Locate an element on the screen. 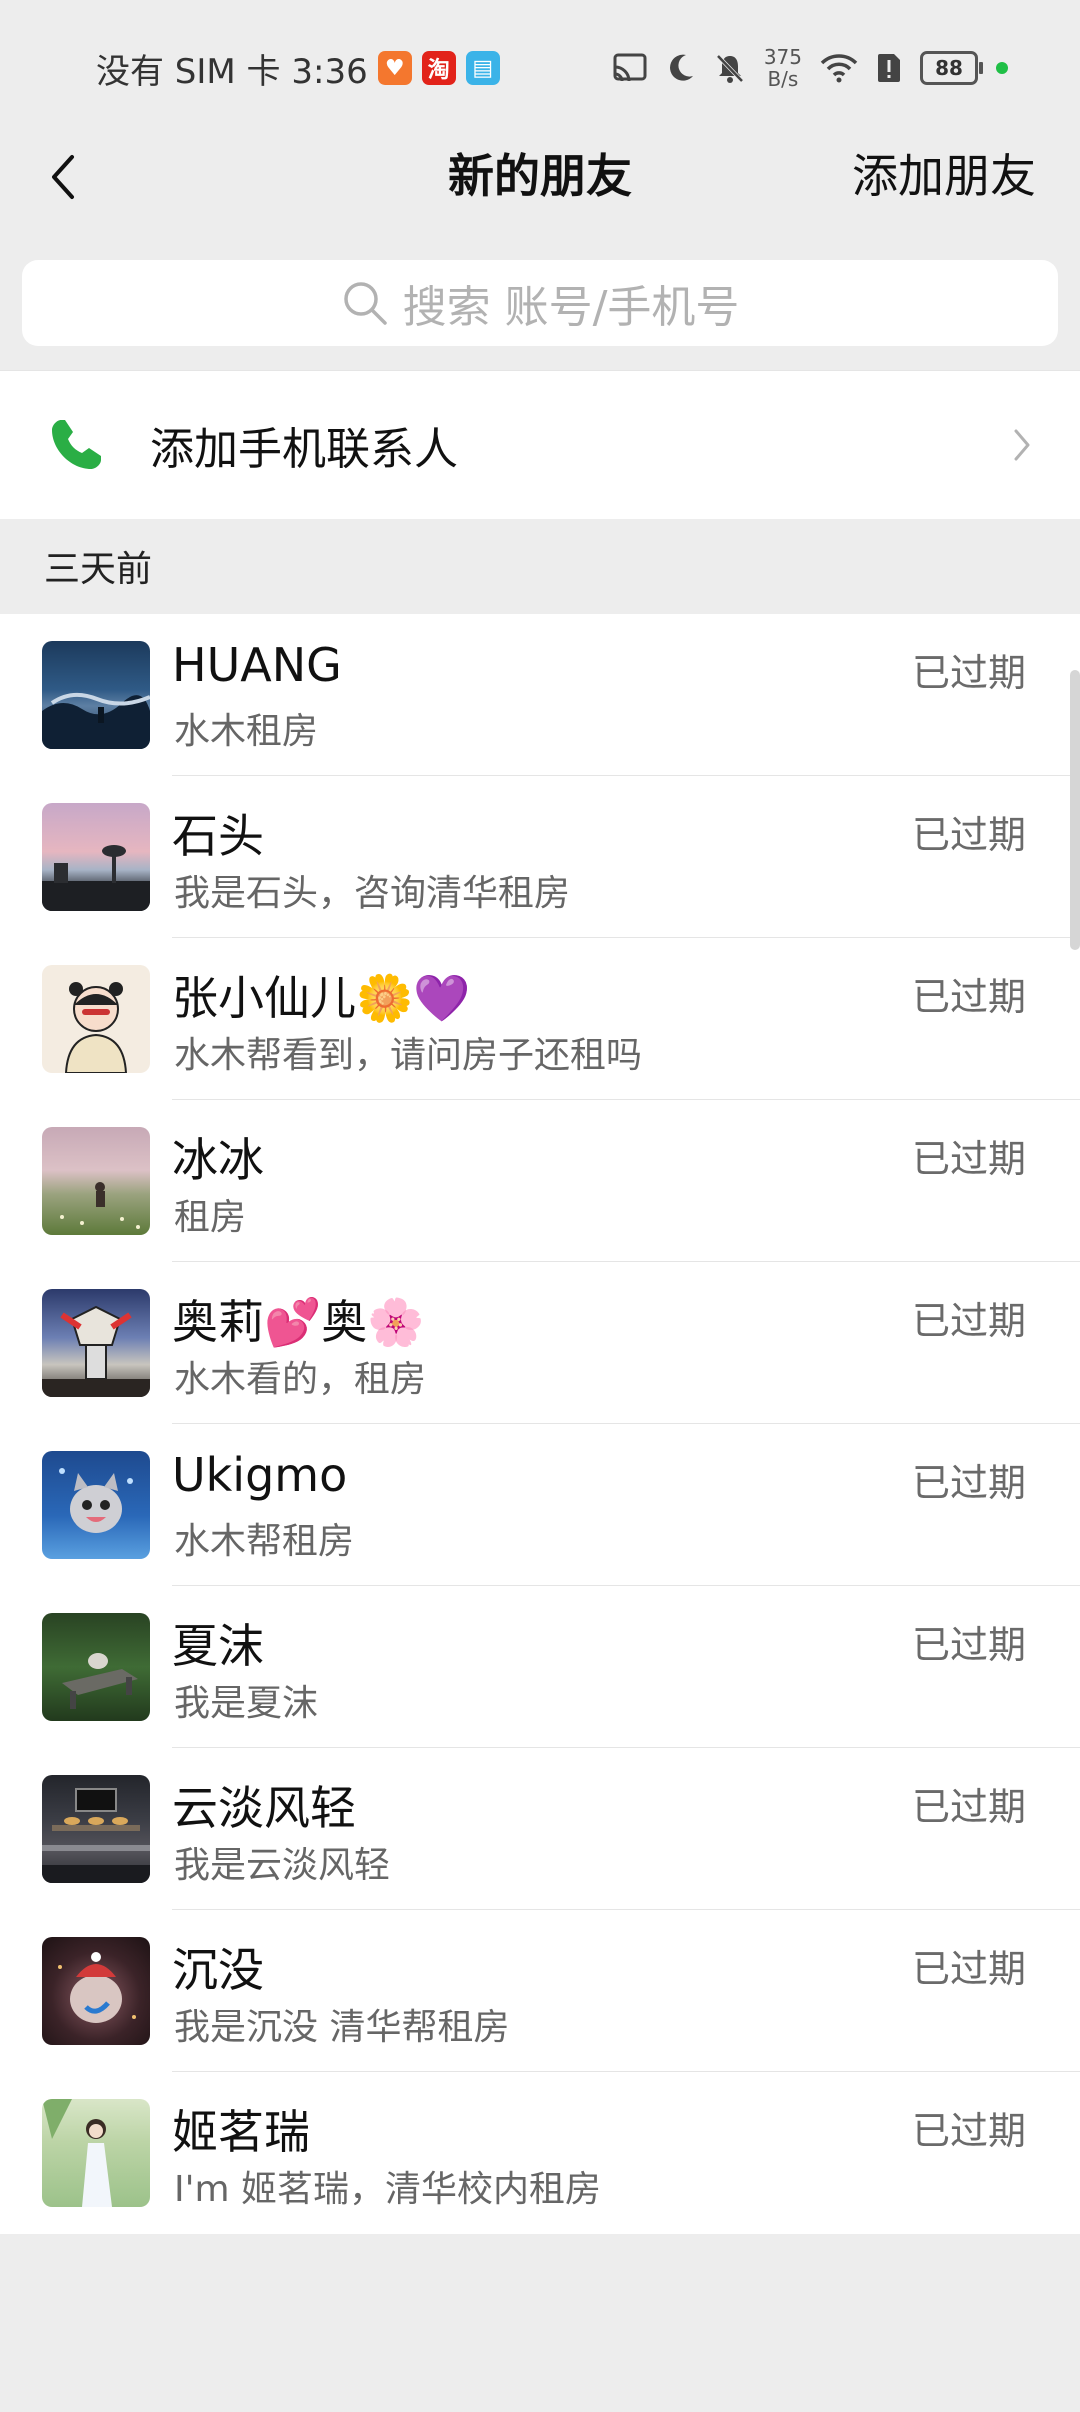  friend-request-item: Ukigmo 水木帮租房 已过期 is located at coordinates (540, 1505).